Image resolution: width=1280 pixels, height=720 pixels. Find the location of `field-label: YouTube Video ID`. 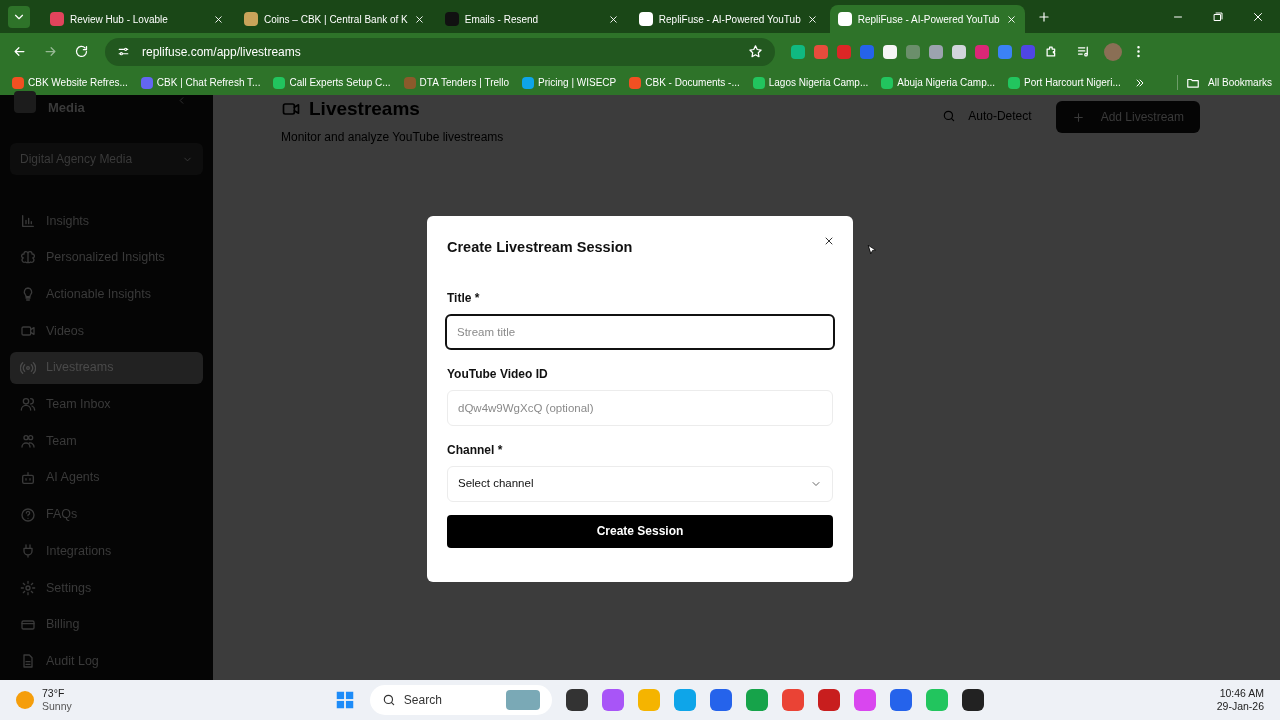

field-label: YouTube Video ID is located at coordinates (498, 374).